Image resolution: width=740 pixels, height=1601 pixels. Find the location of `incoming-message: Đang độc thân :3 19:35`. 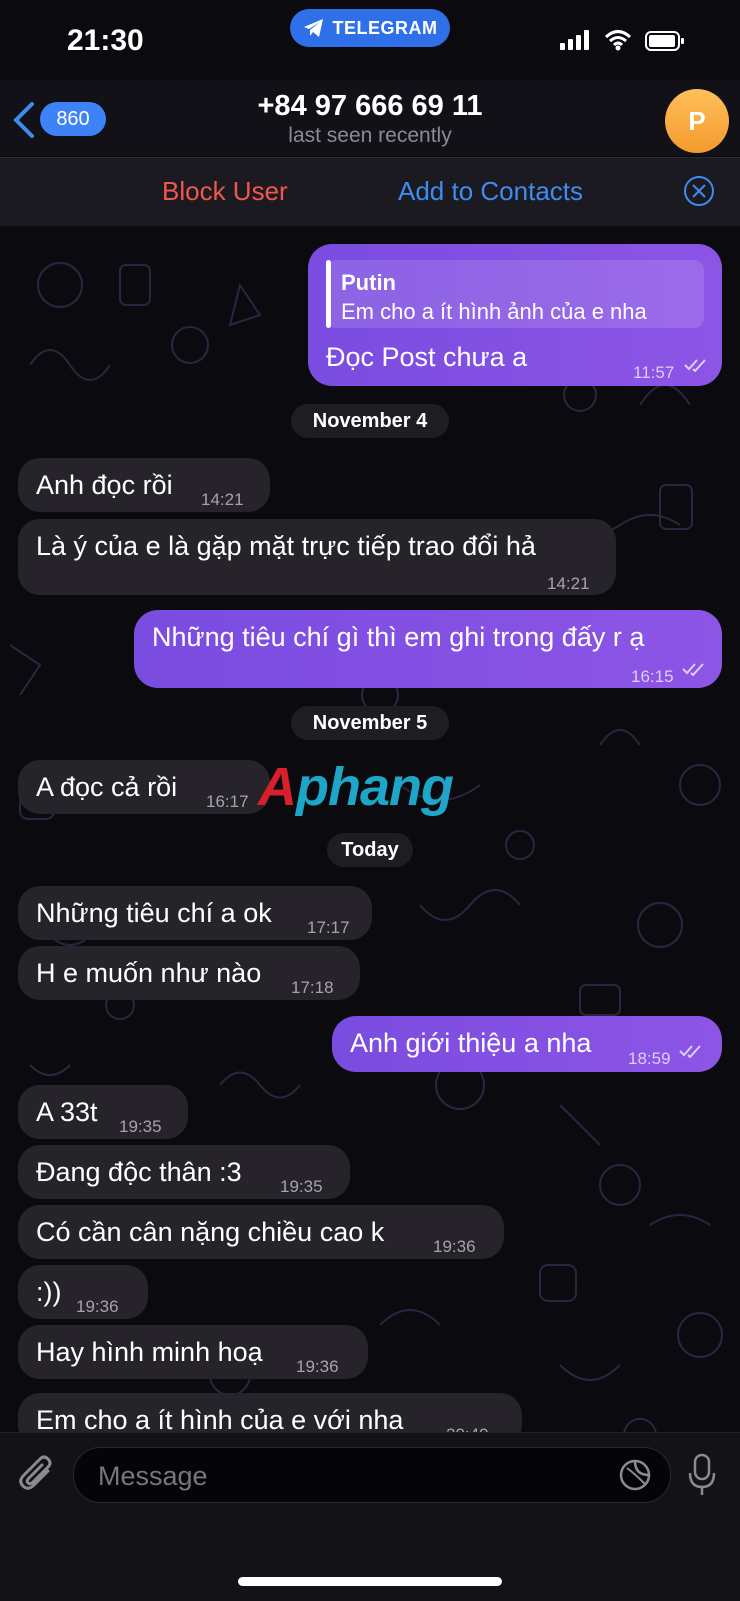

incoming-message: Đang độc thân :3 19:35 is located at coordinates (184, 1172).